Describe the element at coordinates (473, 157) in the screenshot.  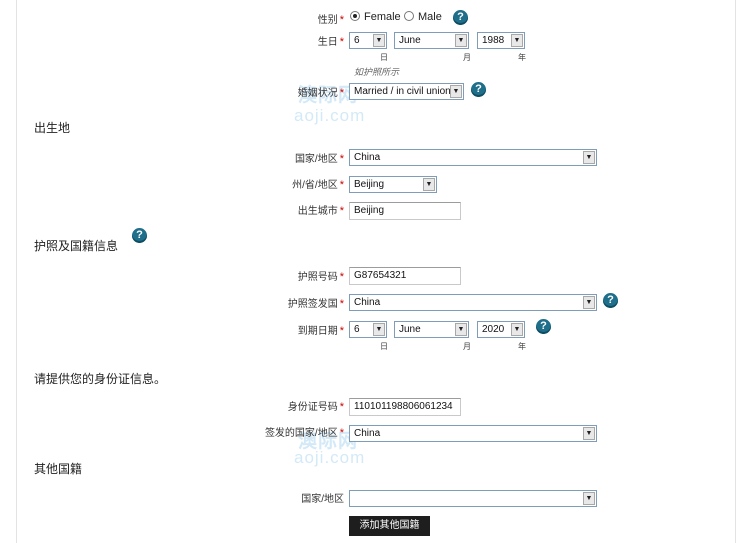
I see `birth-country-select: China ▼` at that location.